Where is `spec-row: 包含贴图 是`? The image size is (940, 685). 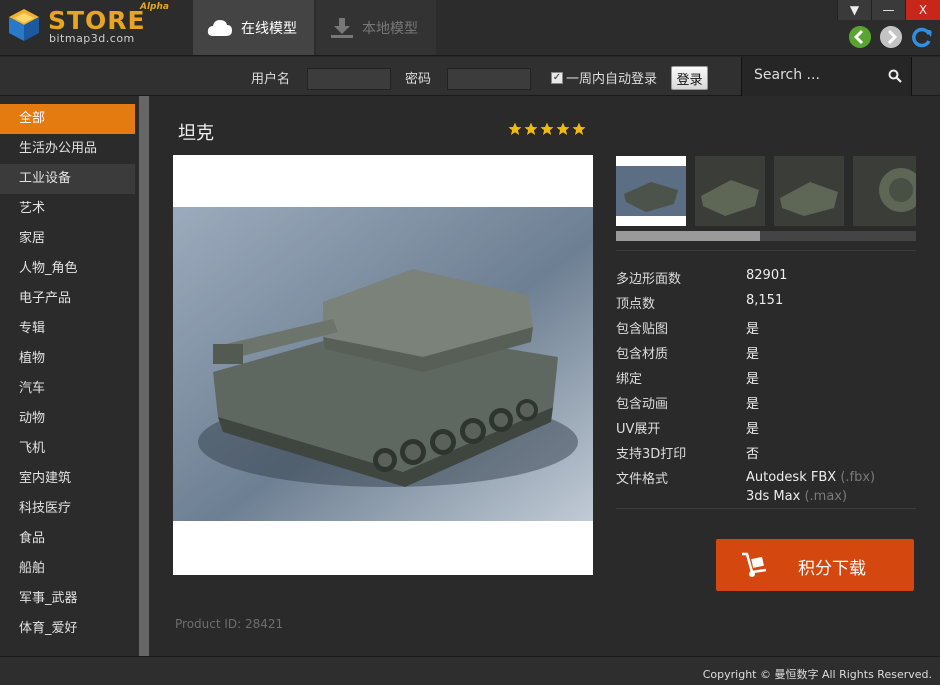 spec-row: 包含贴图 是 is located at coordinates (766, 330).